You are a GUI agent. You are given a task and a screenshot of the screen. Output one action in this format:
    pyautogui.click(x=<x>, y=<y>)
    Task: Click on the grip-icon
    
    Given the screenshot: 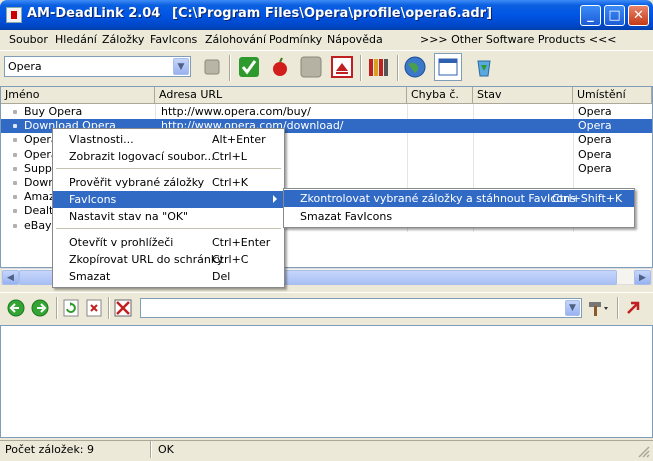 What is the action you would take?
    pyautogui.click(x=644, y=452)
    